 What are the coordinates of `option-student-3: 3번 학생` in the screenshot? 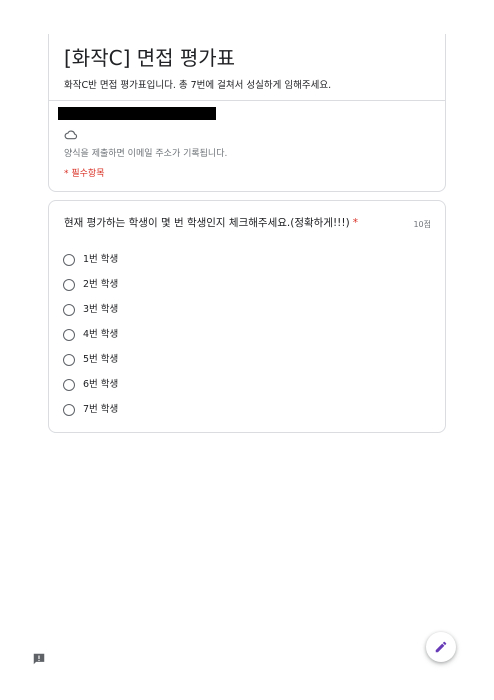 It's located at (90, 309).